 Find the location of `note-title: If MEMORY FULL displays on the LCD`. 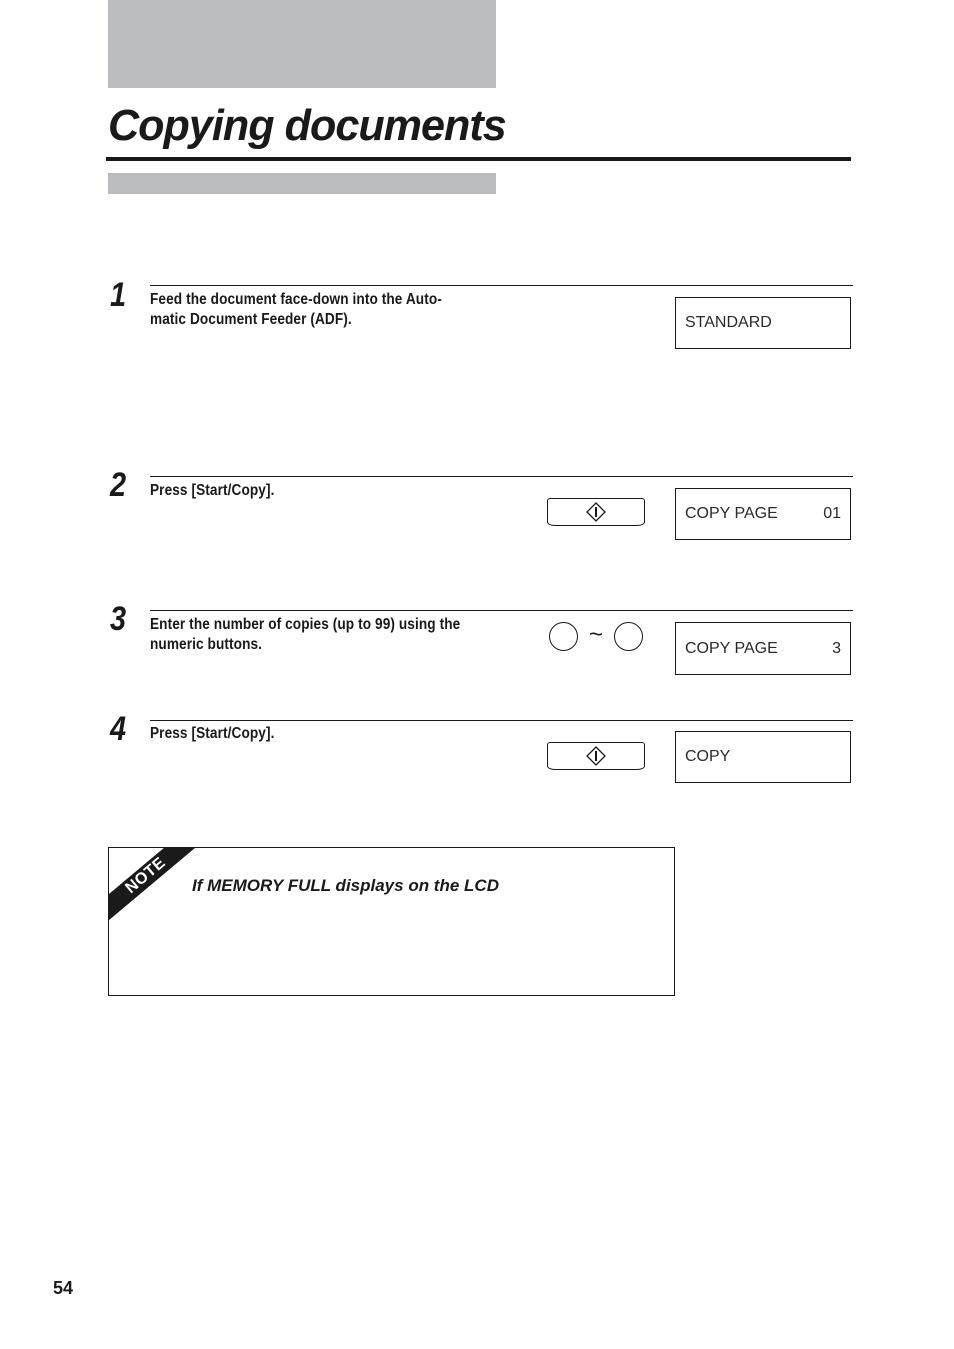

note-title: If MEMORY FULL displays on the LCD is located at coordinates (345, 885).